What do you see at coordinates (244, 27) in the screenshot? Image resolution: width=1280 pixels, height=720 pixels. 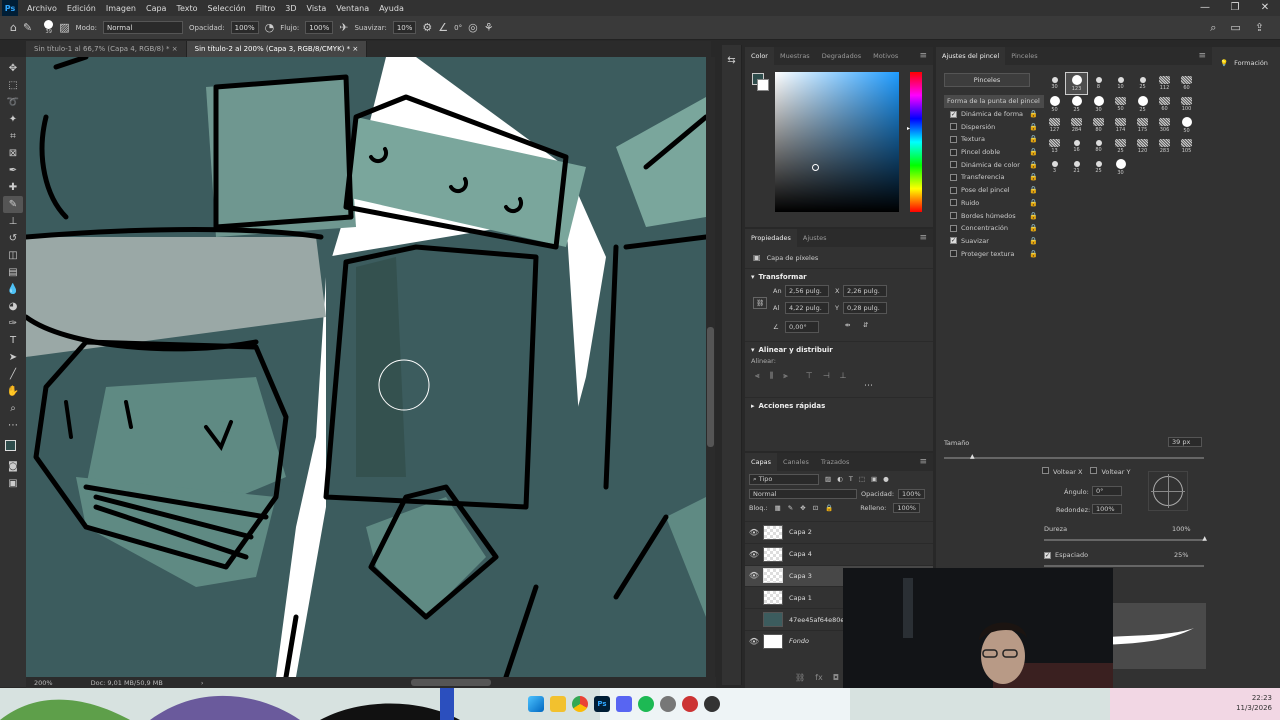 I see `opacidad-field: 100%` at bounding box center [244, 27].